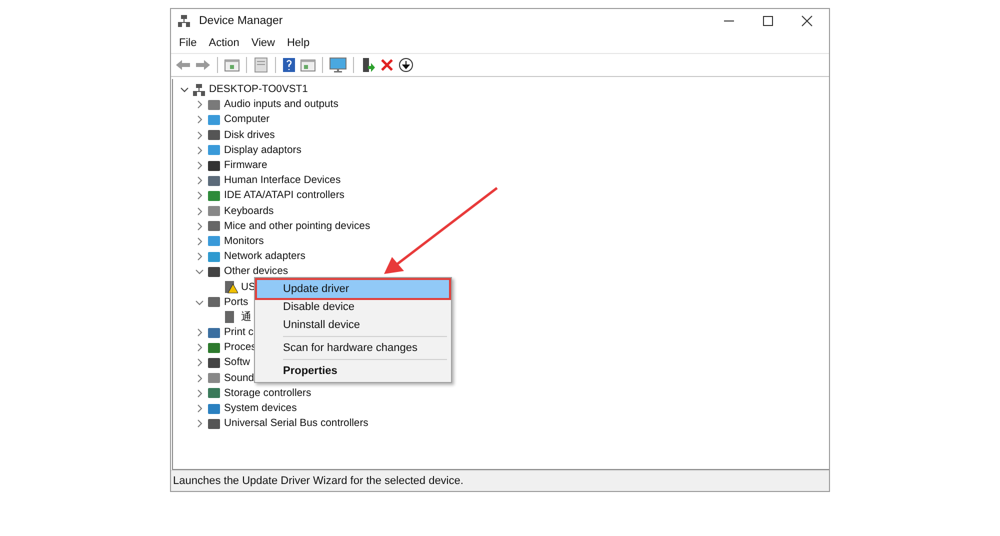 This screenshot has width=1000, height=536. Describe the element at coordinates (261, 65) in the screenshot. I see `properties-sheet-icon` at that location.